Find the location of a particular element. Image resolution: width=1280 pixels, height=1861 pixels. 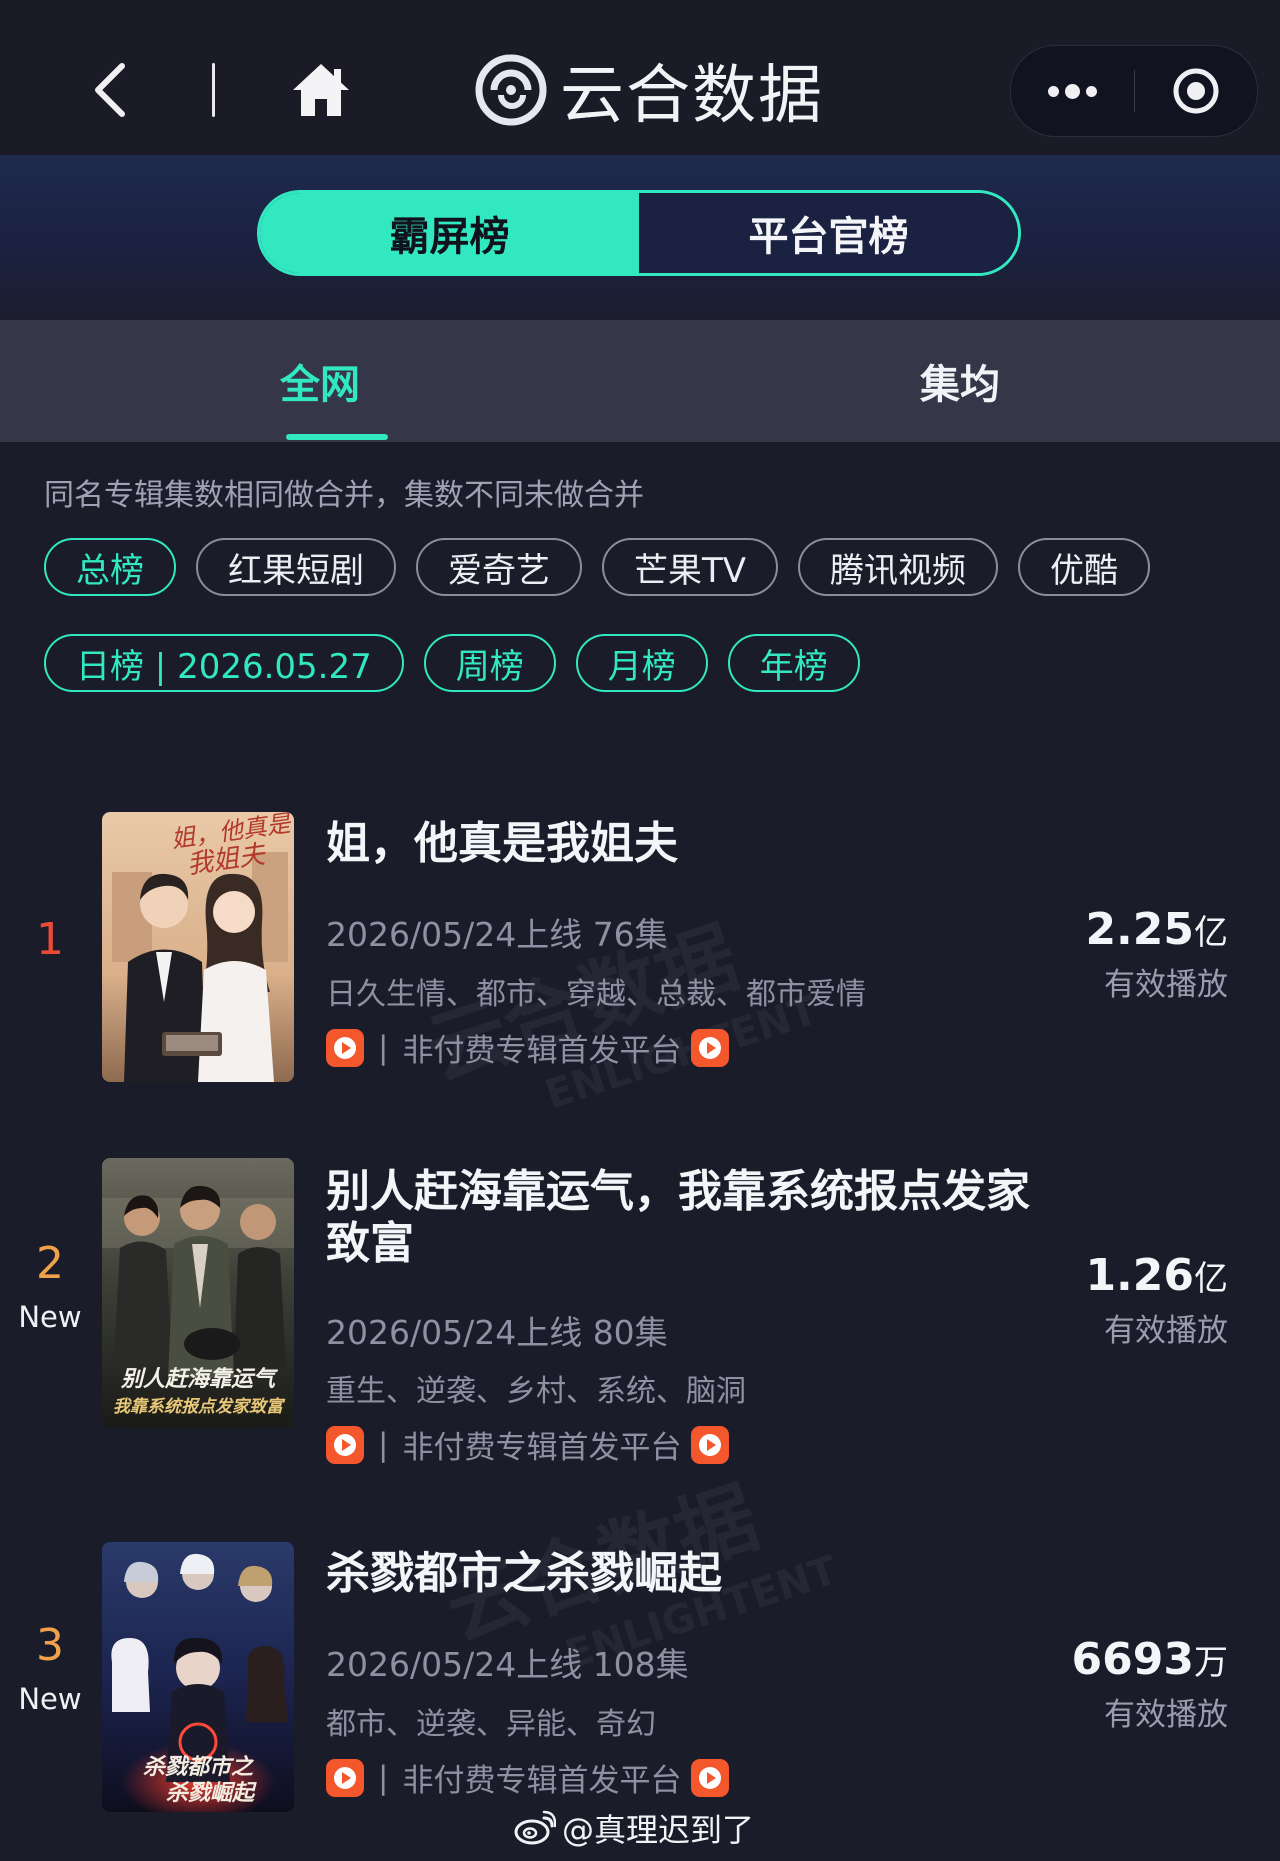

rank-number: 3 is located at coordinates (50, 1645).